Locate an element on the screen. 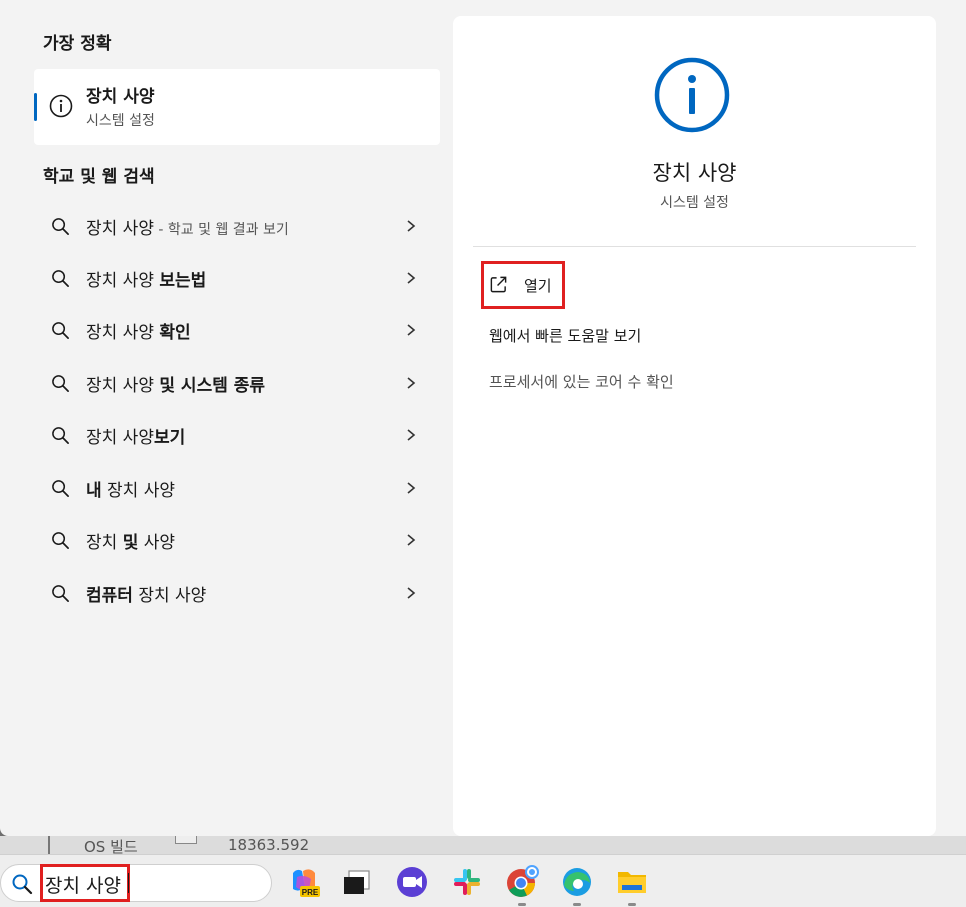 This screenshot has height=907, width=966. detail-title: 장치 사양 is located at coordinates (694, 173).